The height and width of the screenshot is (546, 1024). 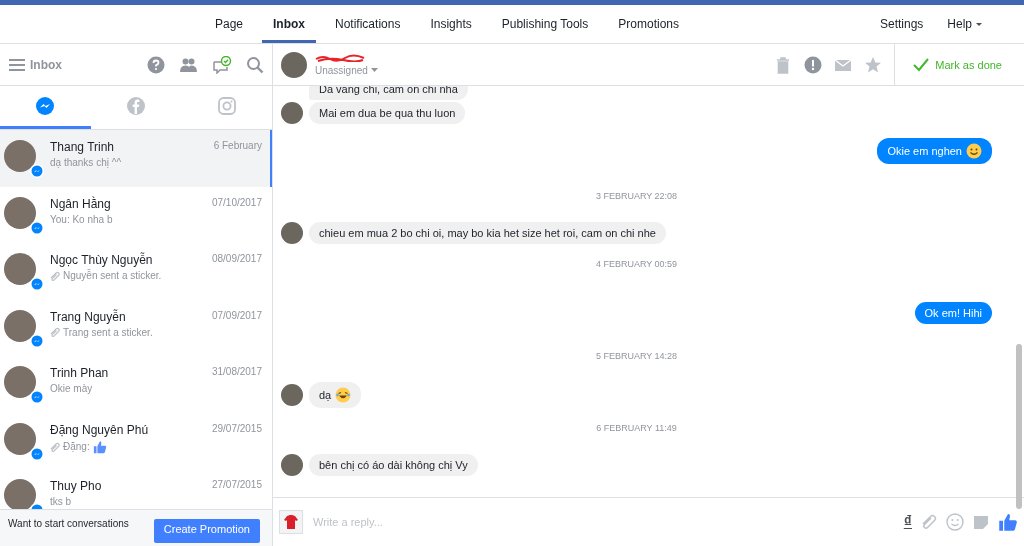 I want to click on promotion-prompt: Want to start conversations, so click(x=68, y=523).